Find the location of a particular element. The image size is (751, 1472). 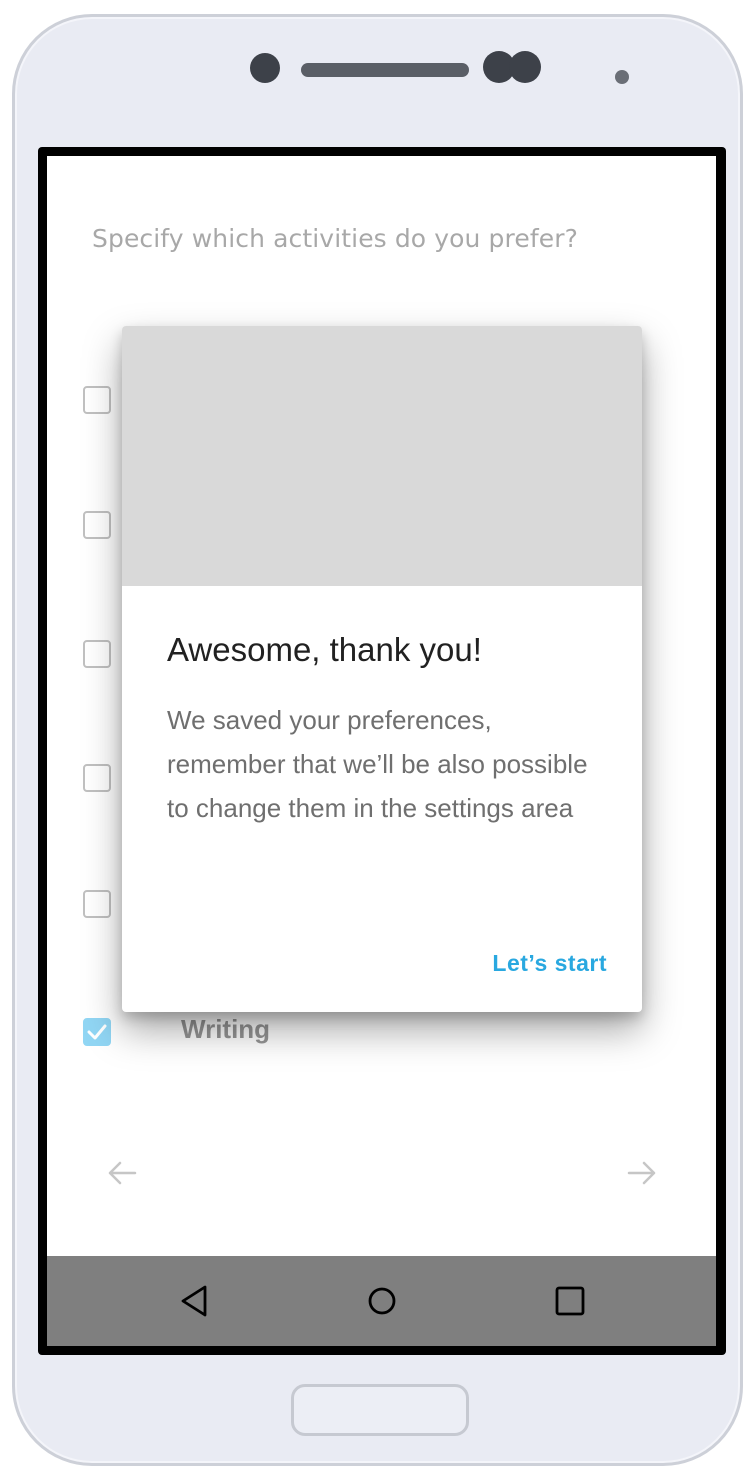

proximity-sensor-icon is located at coordinates (622, 77).